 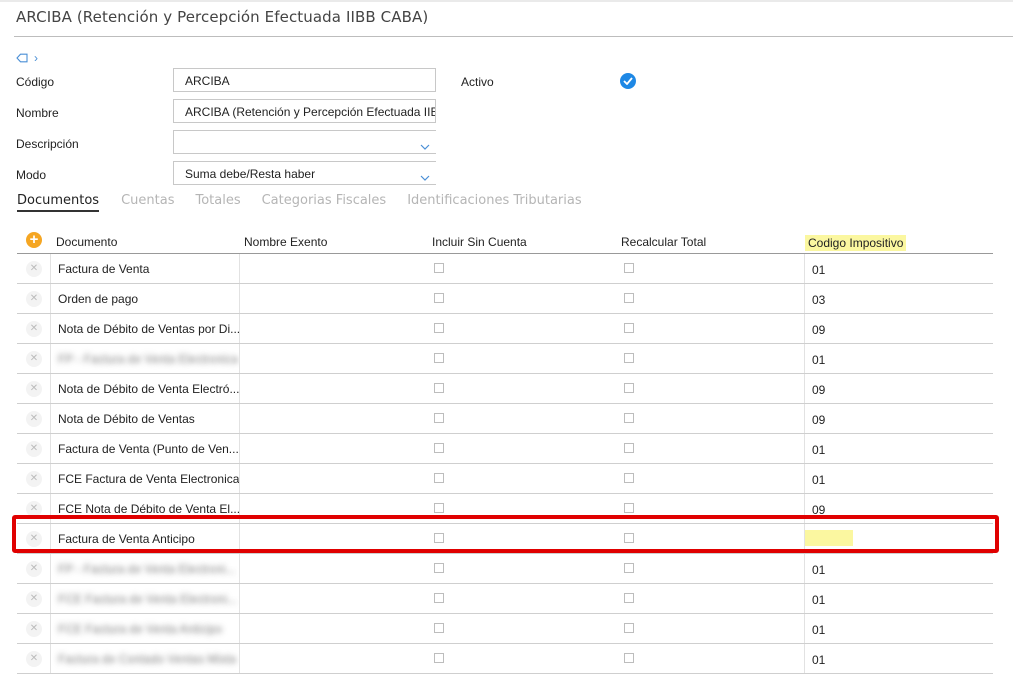 What do you see at coordinates (304, 173) in the screenshot?
I see `modo-select: Suma debe/Resta haber` at bounding box center [304, 173].